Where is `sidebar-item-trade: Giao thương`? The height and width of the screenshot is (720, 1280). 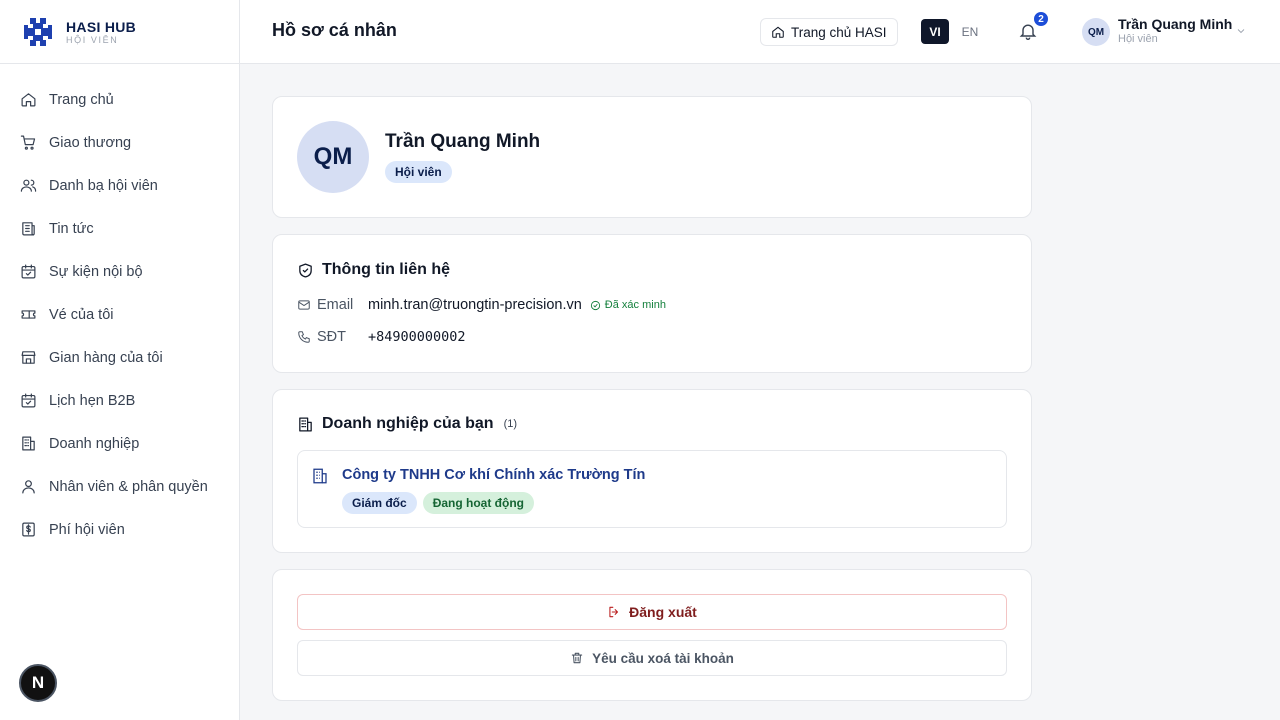
sidebar-item-trade: Giao thương is located at coordinates (119, 142).